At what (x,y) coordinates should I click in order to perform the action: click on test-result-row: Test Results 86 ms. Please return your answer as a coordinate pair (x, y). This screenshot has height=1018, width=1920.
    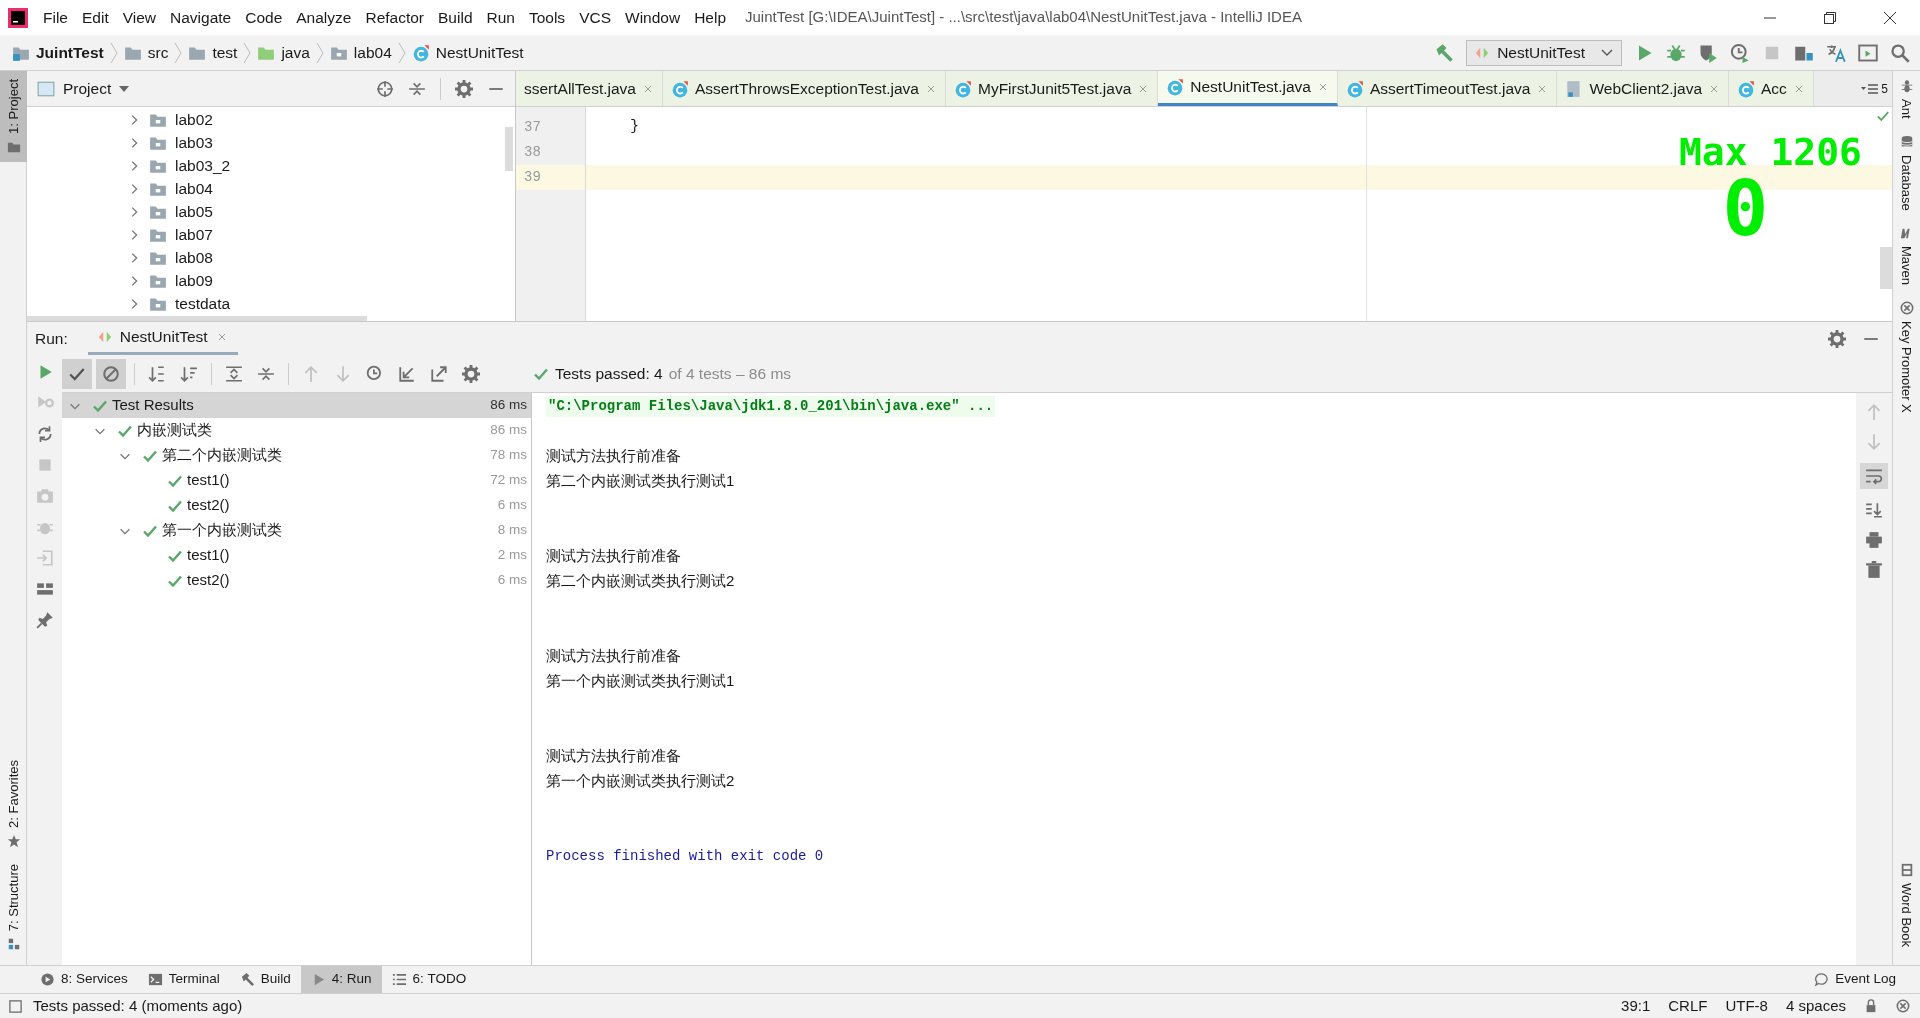
    Looking at the image, I should click on (296, 405).